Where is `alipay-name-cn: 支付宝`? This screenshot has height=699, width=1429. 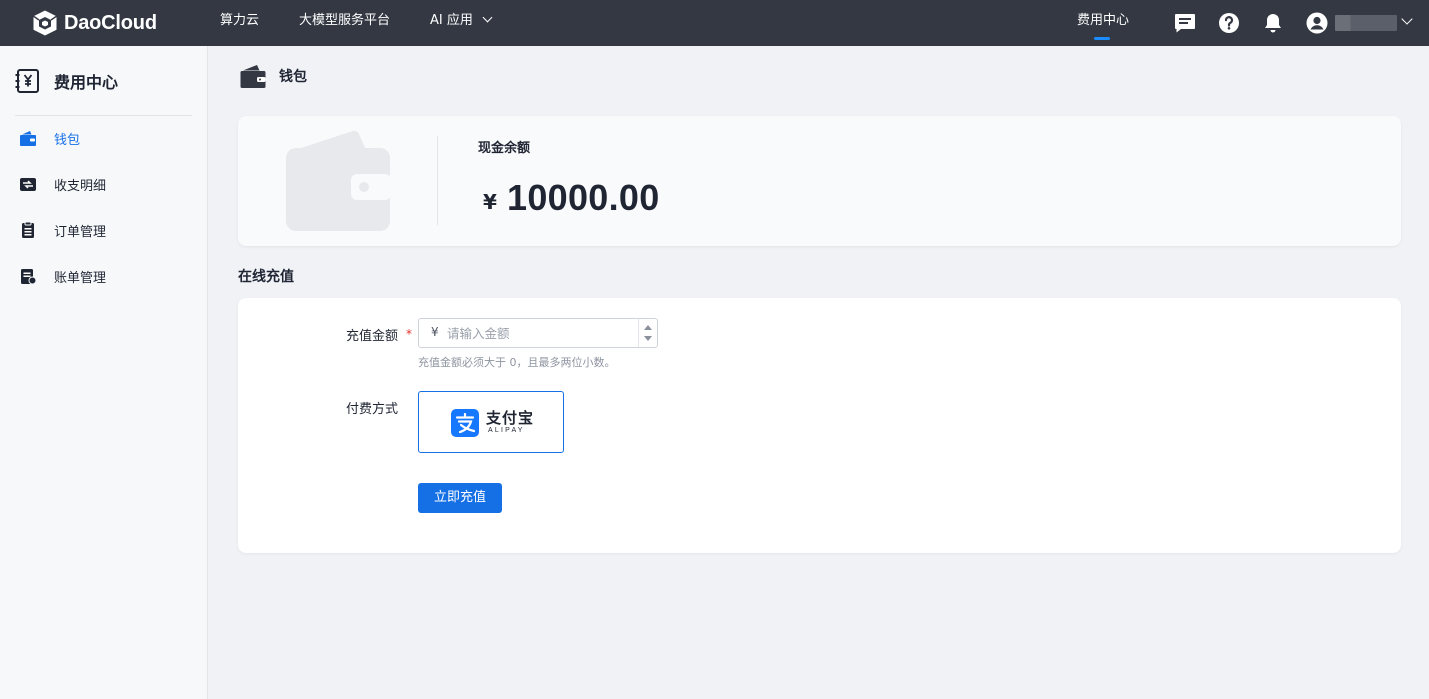 alipay-name-cn: 支付宝 is located at coordinates (510, 418).